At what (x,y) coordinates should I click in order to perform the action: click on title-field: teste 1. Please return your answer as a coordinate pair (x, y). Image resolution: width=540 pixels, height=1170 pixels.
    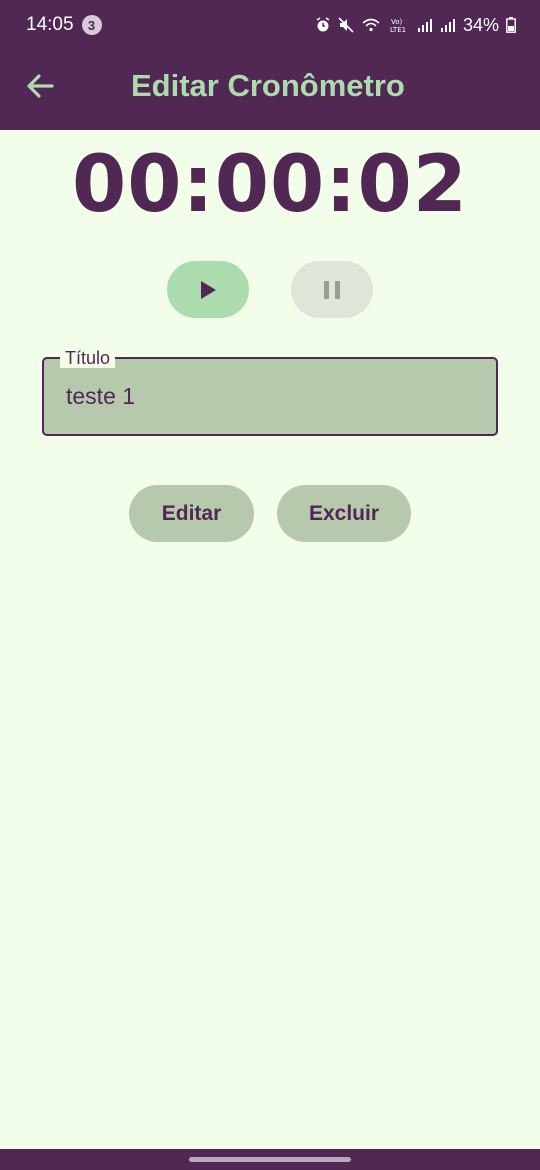
    Looking at the image, I should click on (270, 396).